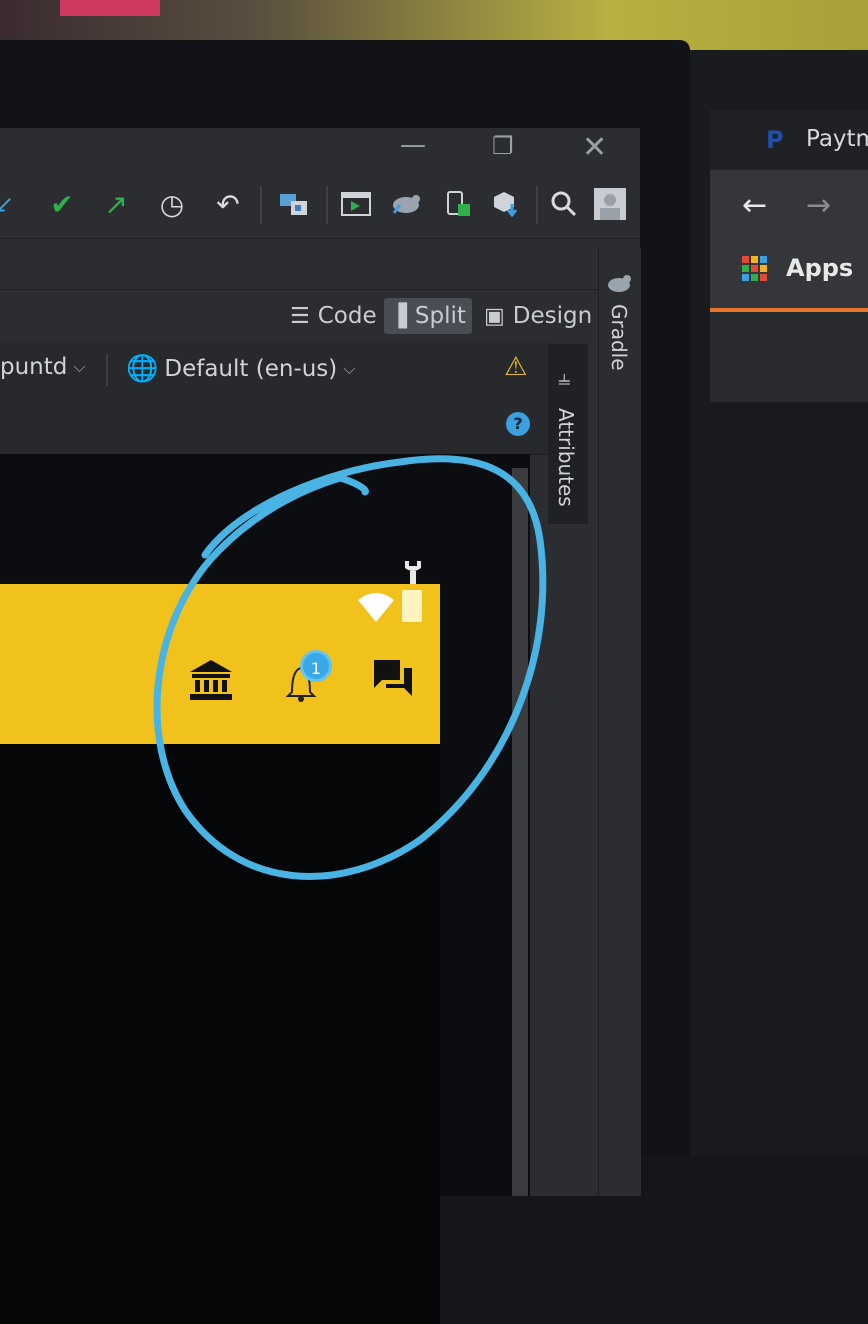 This screenshot has width=868, height=1324. What do you see at coordinates (320, 207) in the screenshot?
I see `main-toolbar: ↙ ✔ ↗ ◷ ↶` at bounding box center [320, 207].